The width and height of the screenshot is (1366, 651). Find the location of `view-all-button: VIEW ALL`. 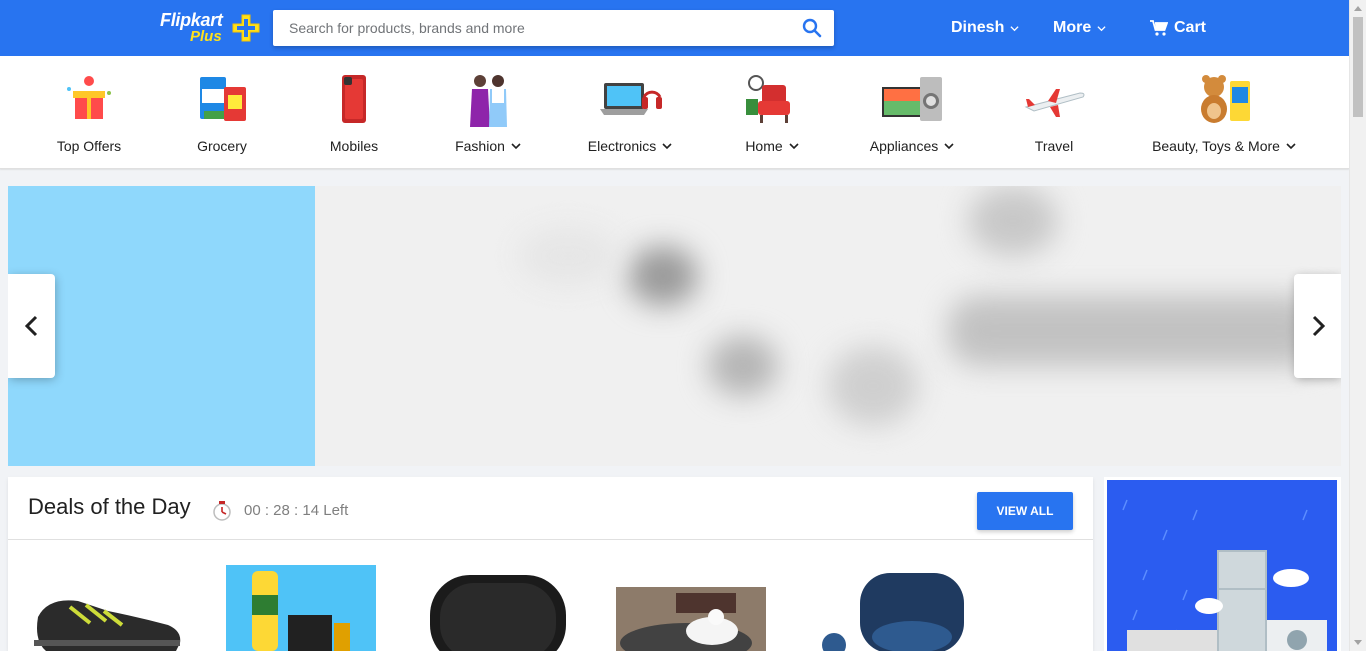

view-all-button: VIEW ALL is located at coordinates (1025, 511).